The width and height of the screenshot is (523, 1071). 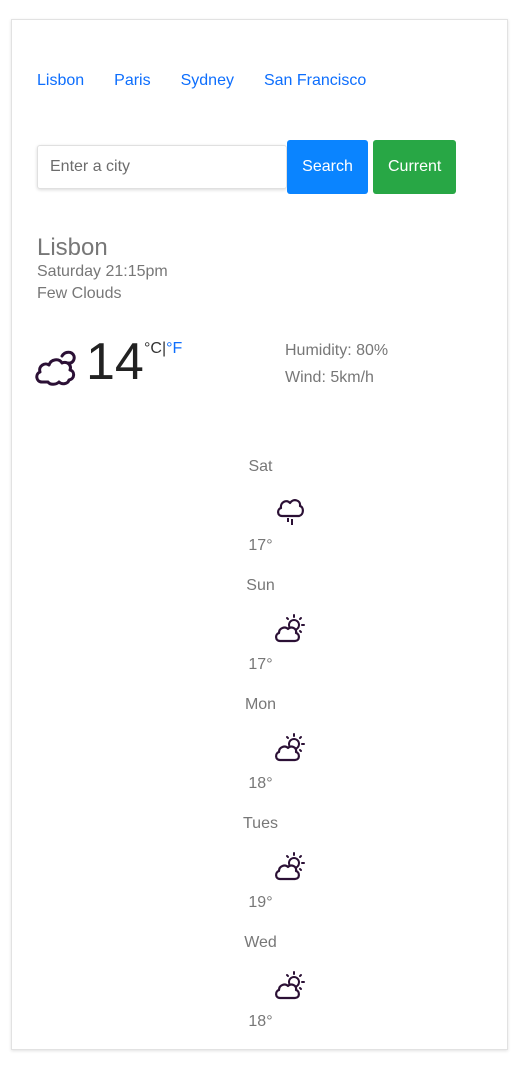 I want to click on current-location-button: Current, so click(x=414, y=167).